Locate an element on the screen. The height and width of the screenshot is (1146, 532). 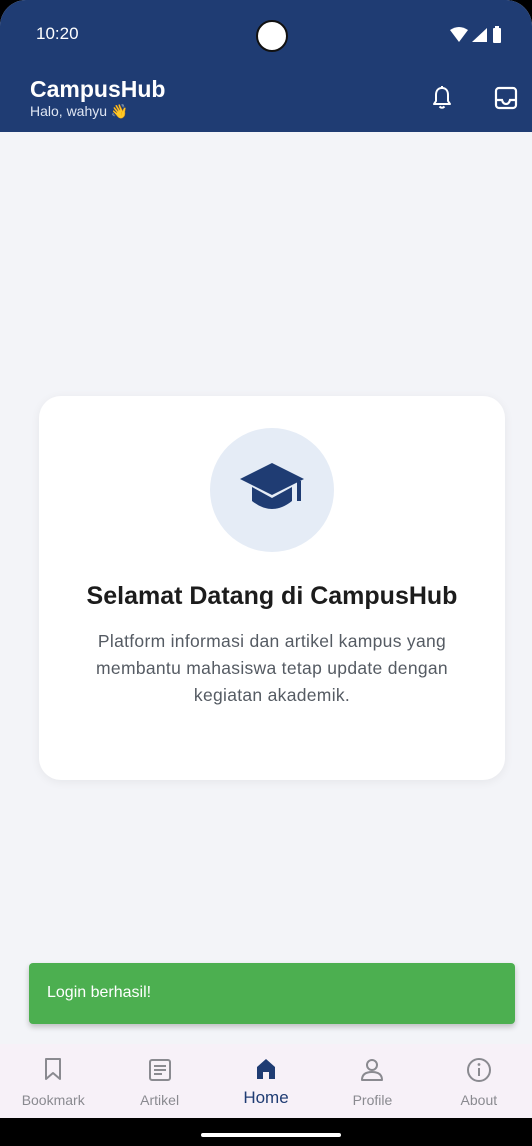
nav-label-about: About is located at coordinates (479, 1100).